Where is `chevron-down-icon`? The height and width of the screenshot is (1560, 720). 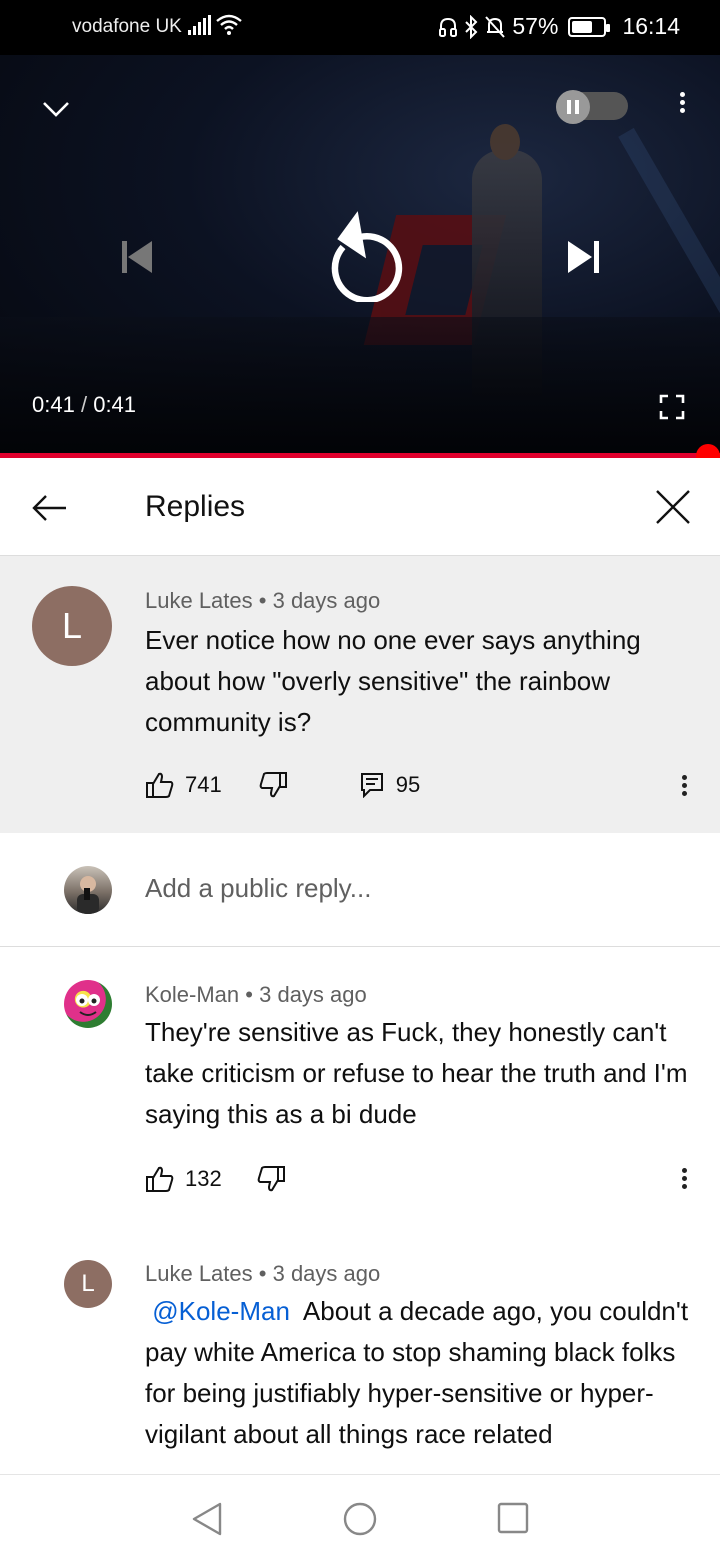
chevron-down-icon is located at coordinates (56, 109).